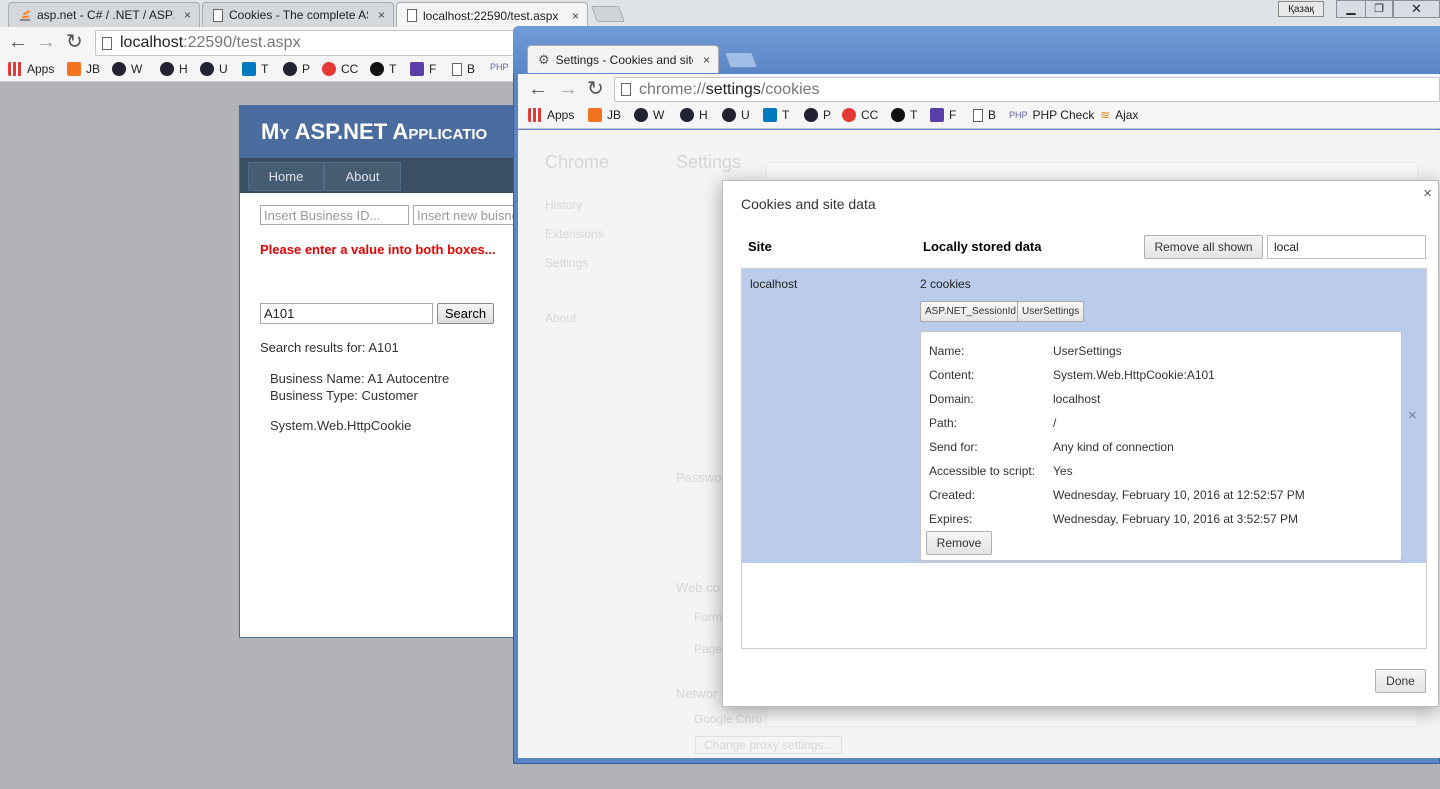 The height and width of the screenshot is (789, 1440). I want to click on business-name-input, so click(470, 215).